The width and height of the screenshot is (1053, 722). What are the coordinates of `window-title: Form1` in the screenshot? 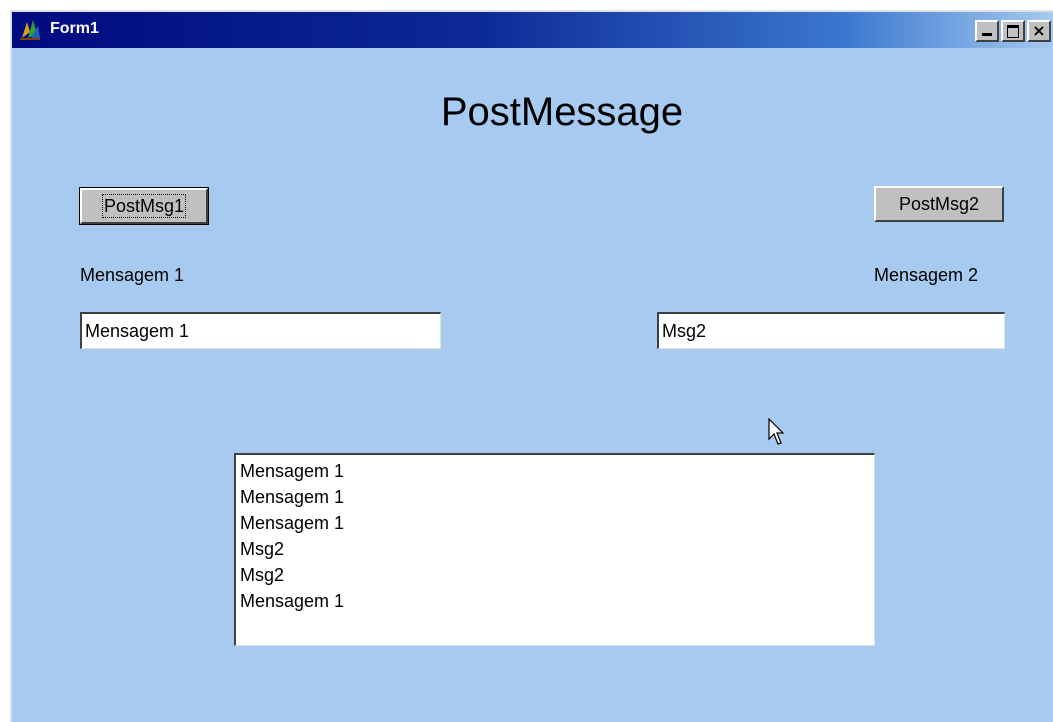 It's located at (74, 28).